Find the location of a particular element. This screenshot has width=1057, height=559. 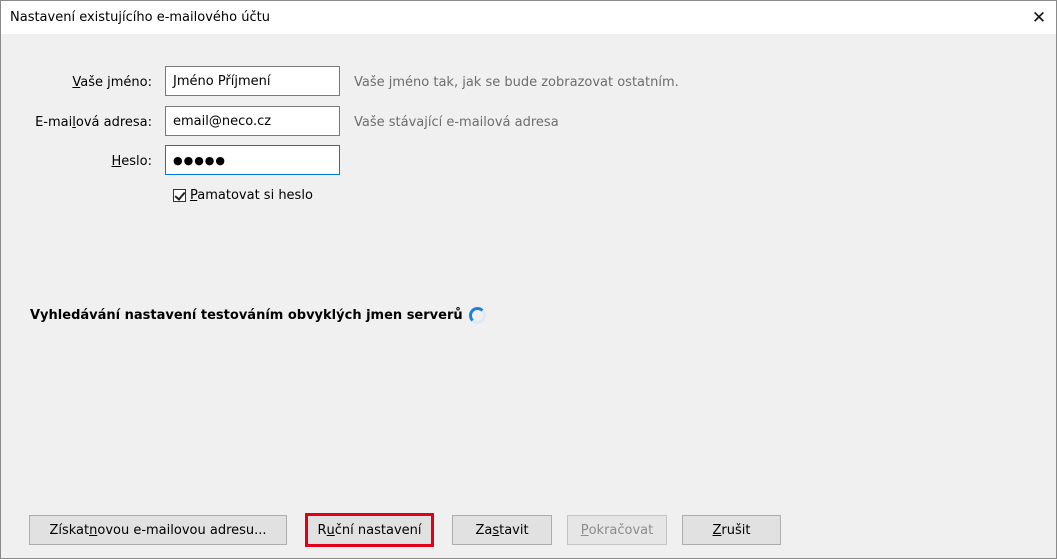

remember-password-row: Pamatovat si heslo is located at coordinates (243, 195).